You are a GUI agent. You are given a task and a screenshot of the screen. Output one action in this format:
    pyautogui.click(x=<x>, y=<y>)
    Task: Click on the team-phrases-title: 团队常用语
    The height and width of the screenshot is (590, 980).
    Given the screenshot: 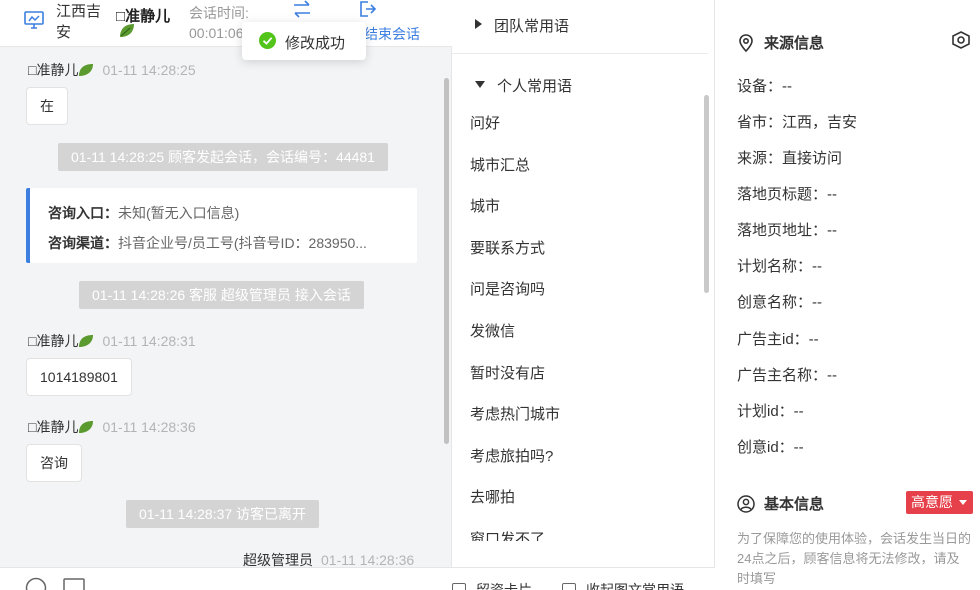 What is the action you would take?
    pyautogui.click(x=532, y=26)
    